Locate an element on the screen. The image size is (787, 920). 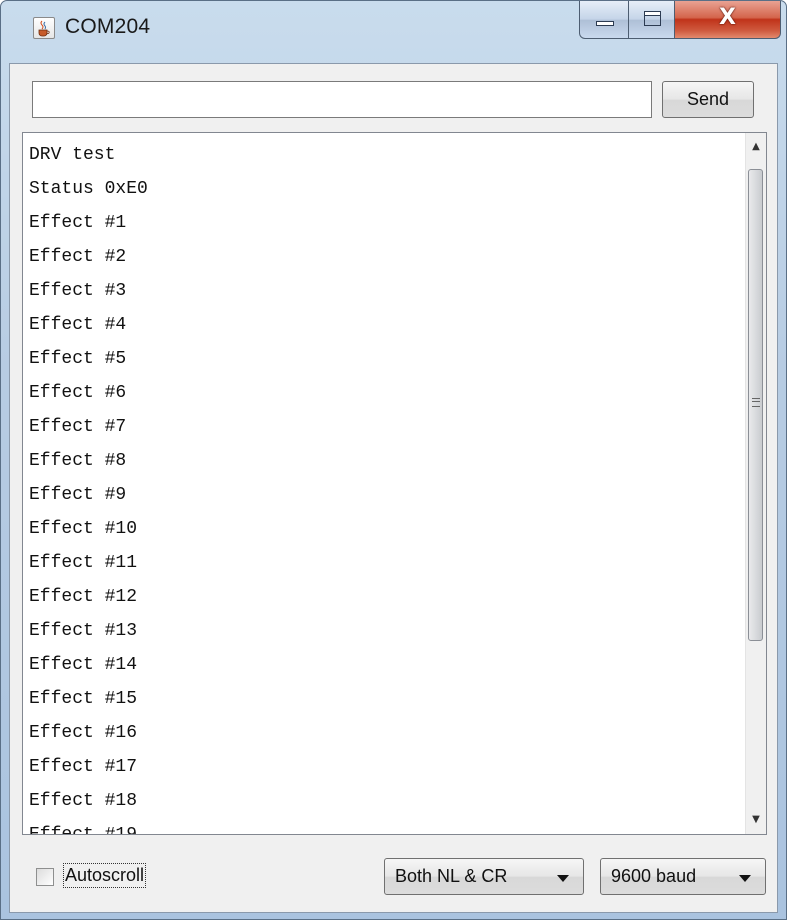
baud-rate-value: 9600 baud is located at coordinates (654, 876).